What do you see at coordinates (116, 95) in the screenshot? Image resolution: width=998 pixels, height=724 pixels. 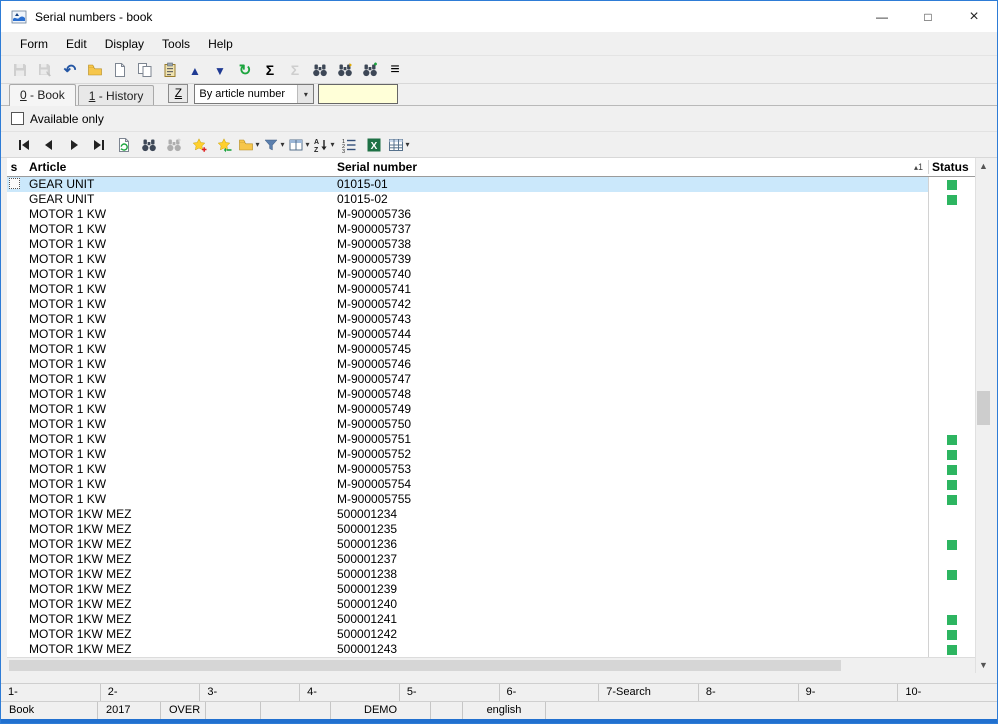 I see `tab-history: 1 - History` at bounding box center [116, 95].